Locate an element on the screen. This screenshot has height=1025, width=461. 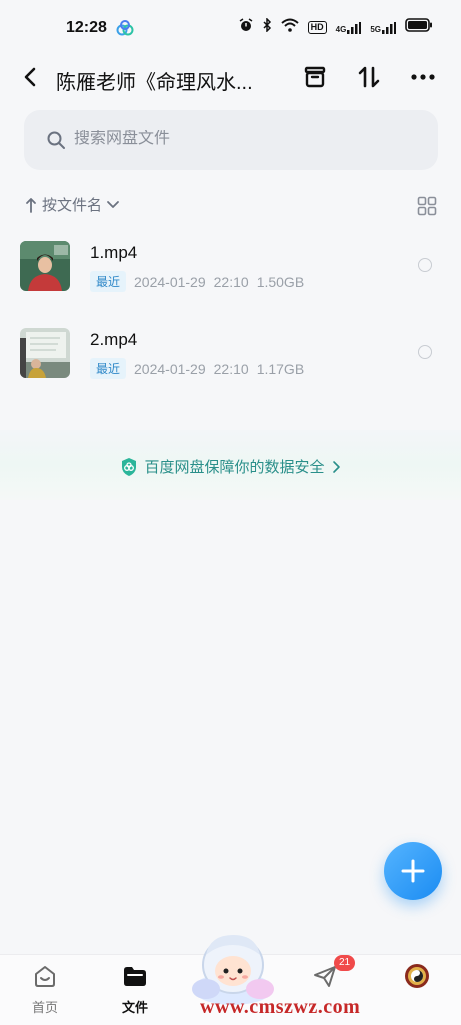
back-arrow-icon is located at coordinates (30, 77).